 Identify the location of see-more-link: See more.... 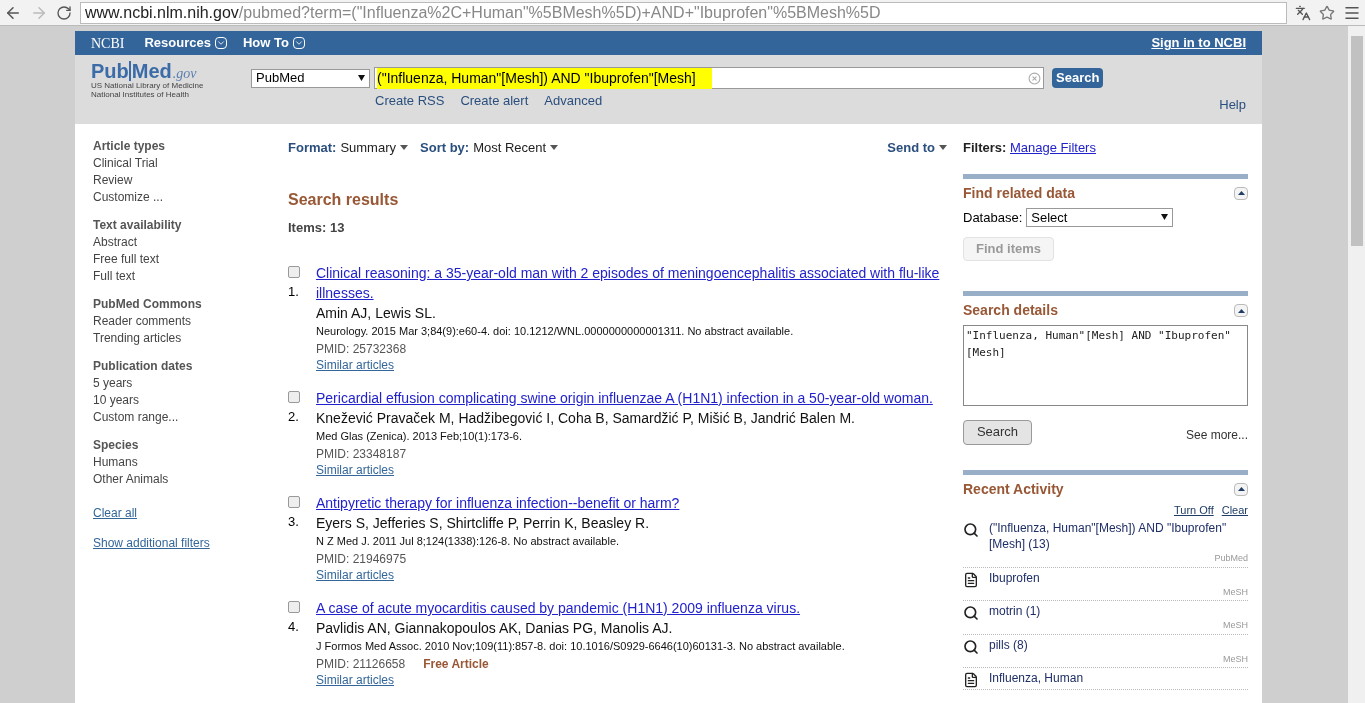
(1216, 435).